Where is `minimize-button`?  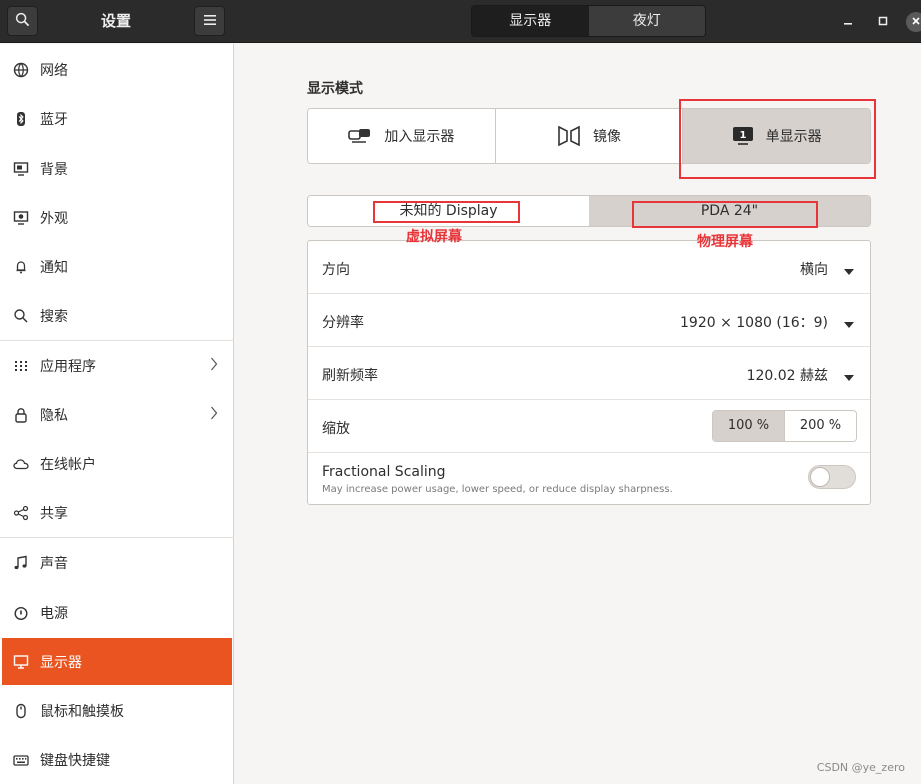
minimize-button is located at coordinates (848, 22).